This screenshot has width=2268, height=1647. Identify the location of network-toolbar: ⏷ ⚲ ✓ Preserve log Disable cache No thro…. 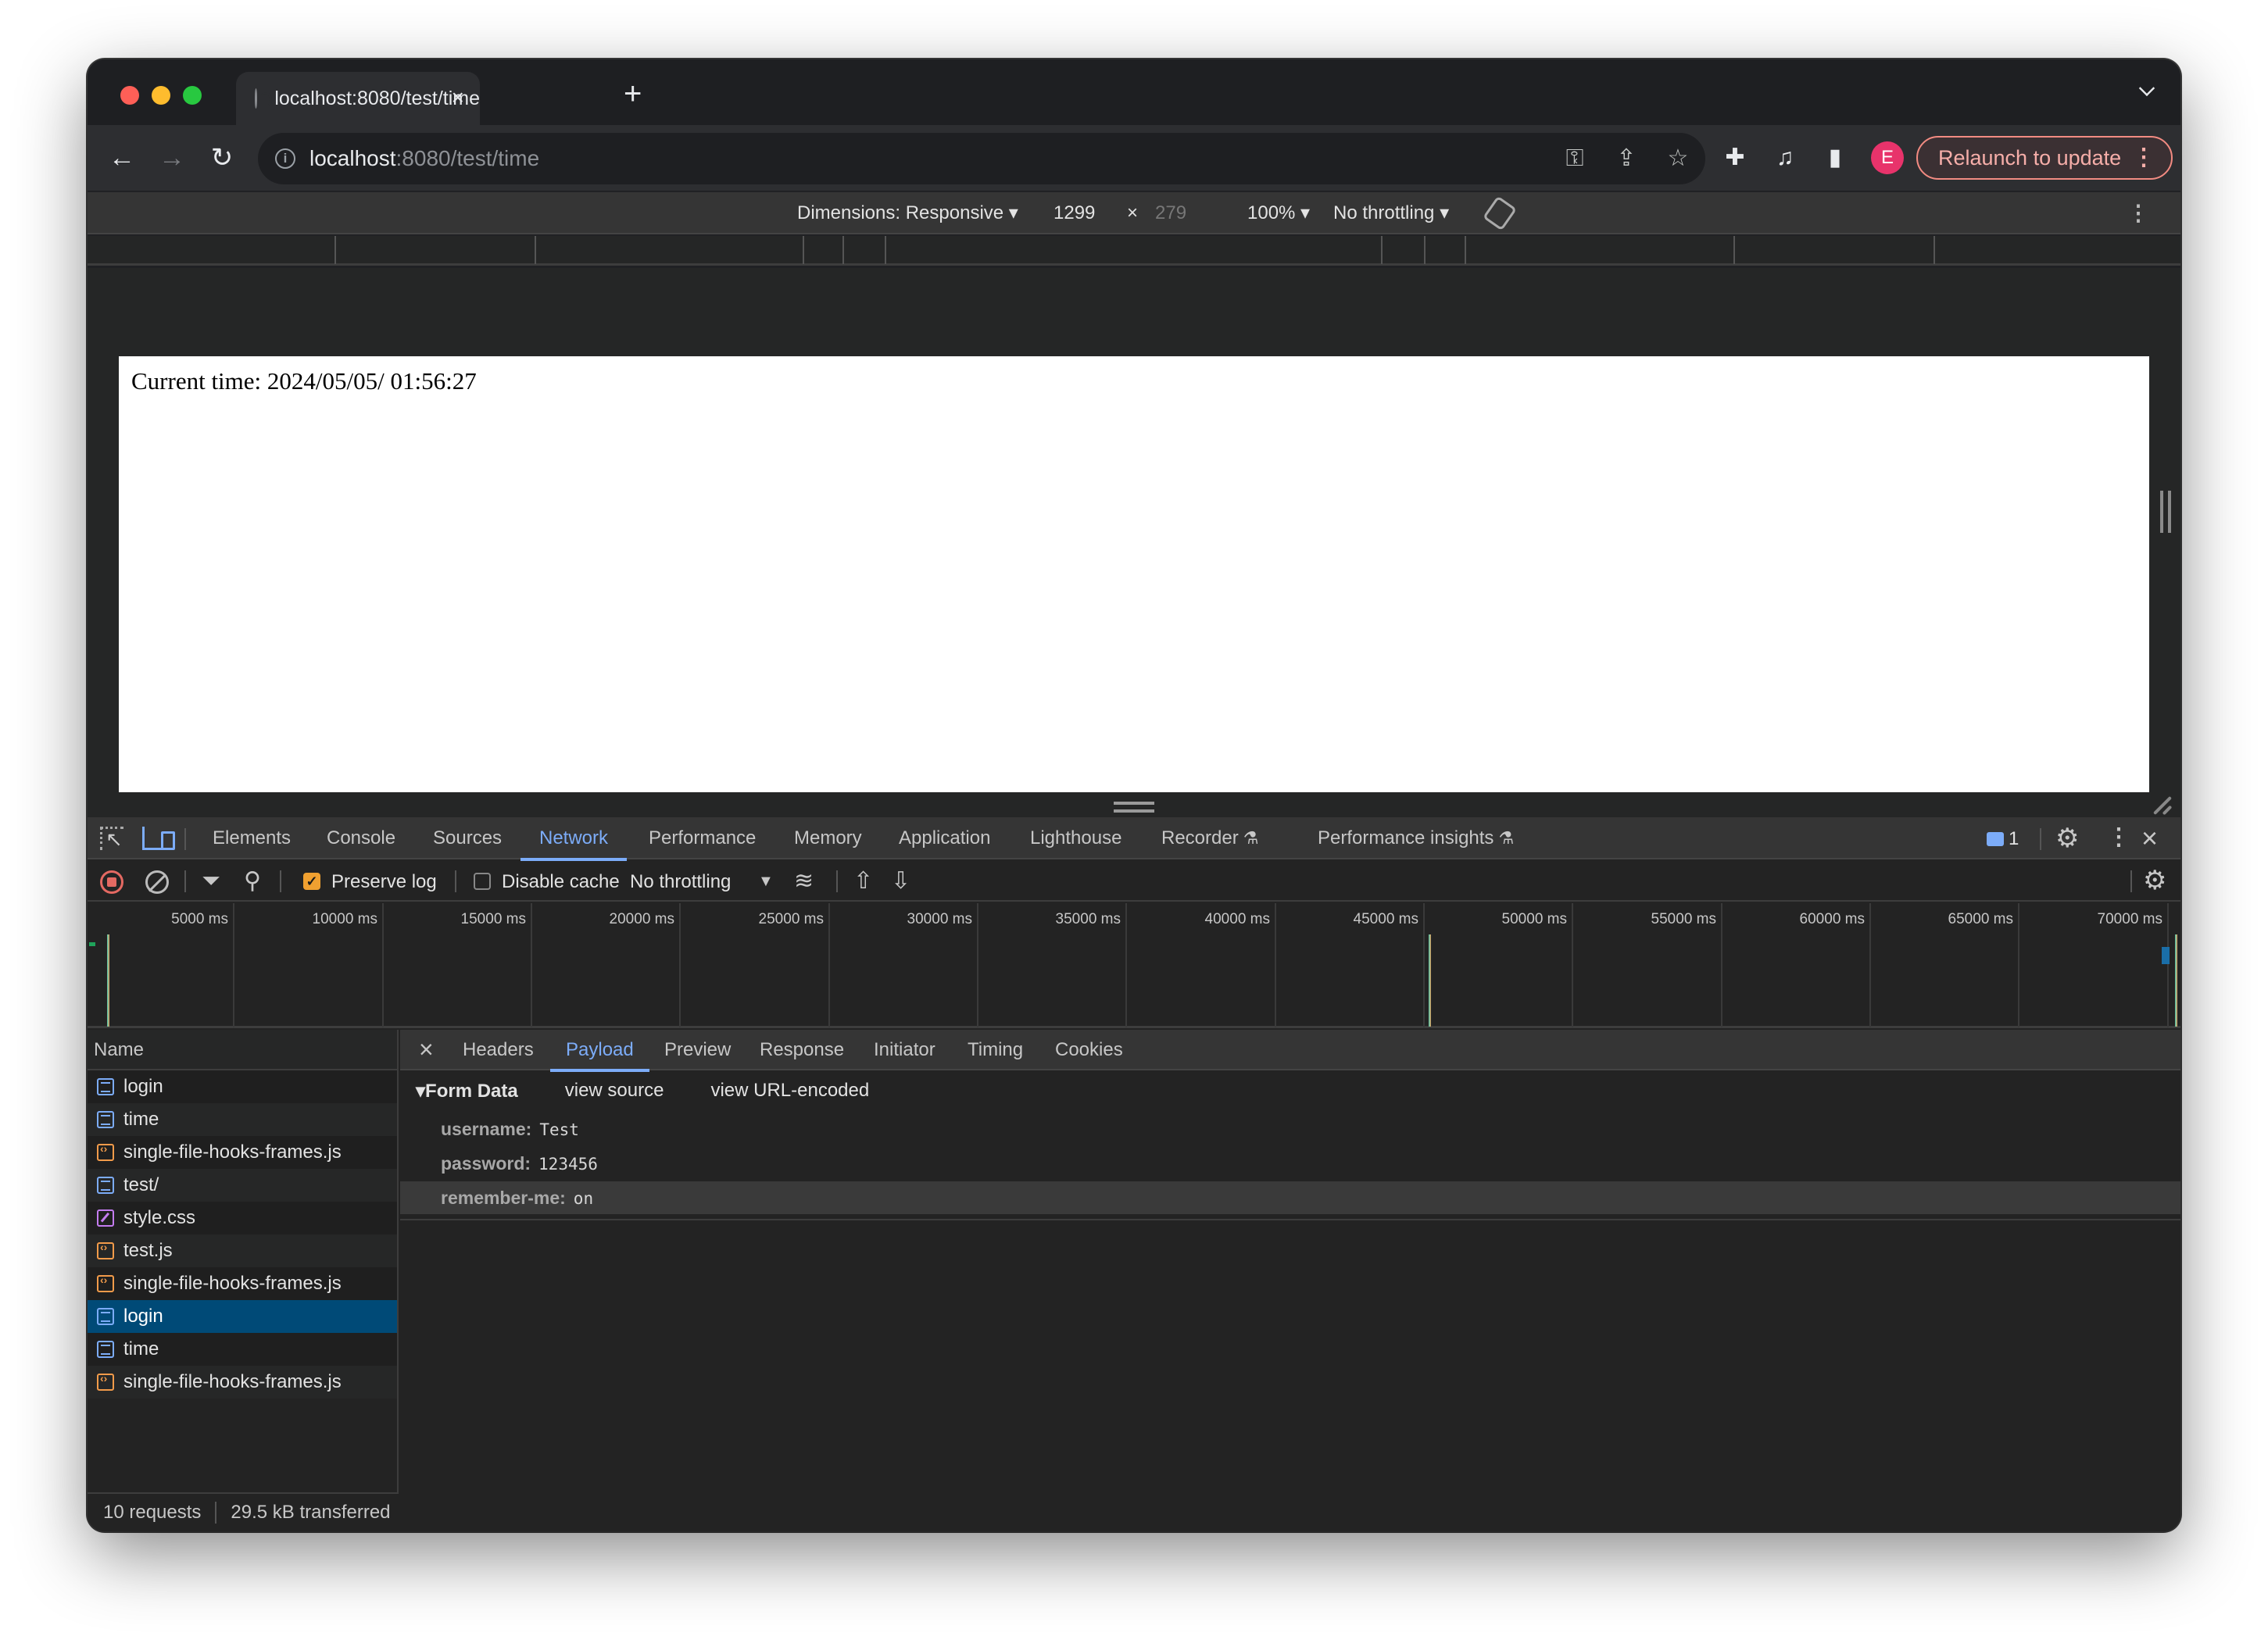
(1134, 881).